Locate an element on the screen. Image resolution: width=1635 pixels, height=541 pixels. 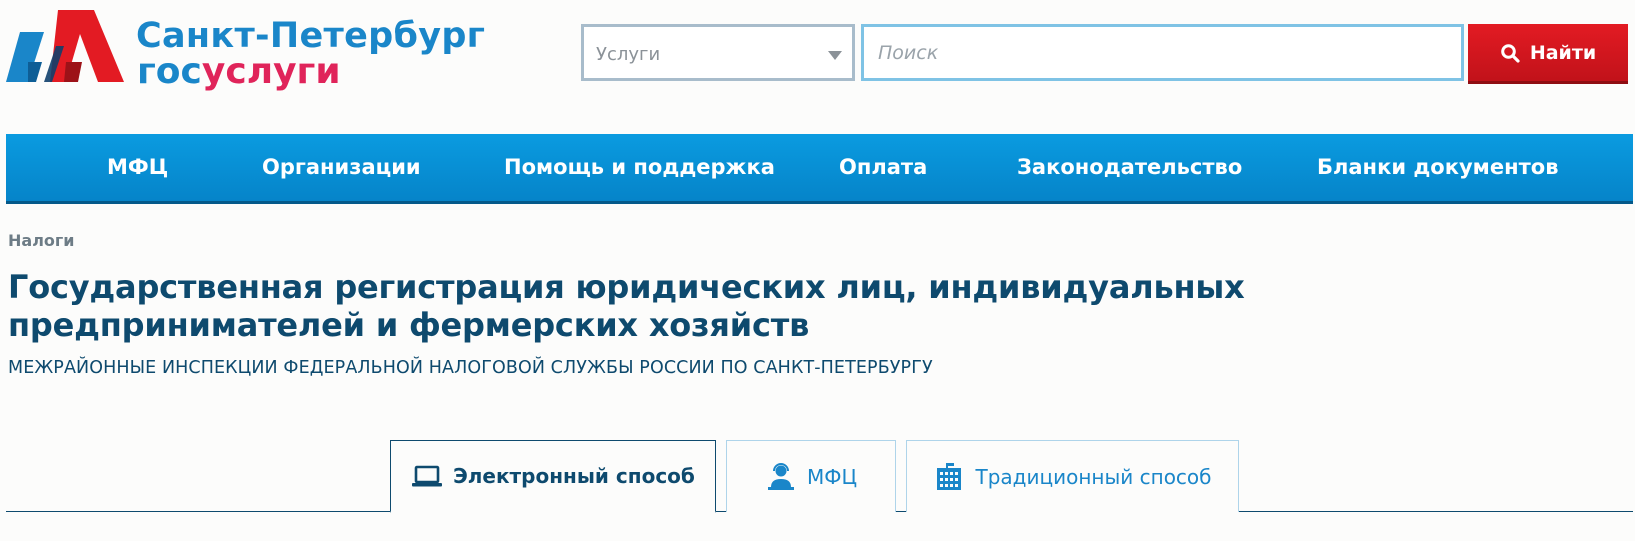
operator-icon is located at coordinates (781, 476).